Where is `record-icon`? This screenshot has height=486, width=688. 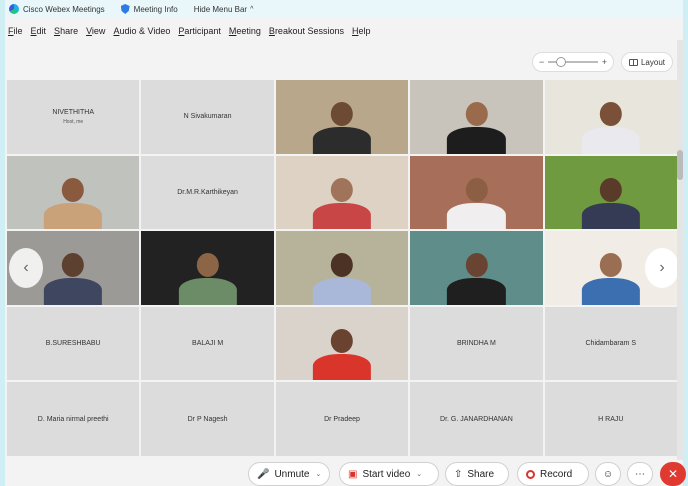 record-icon is located at coordinates (530, 474).